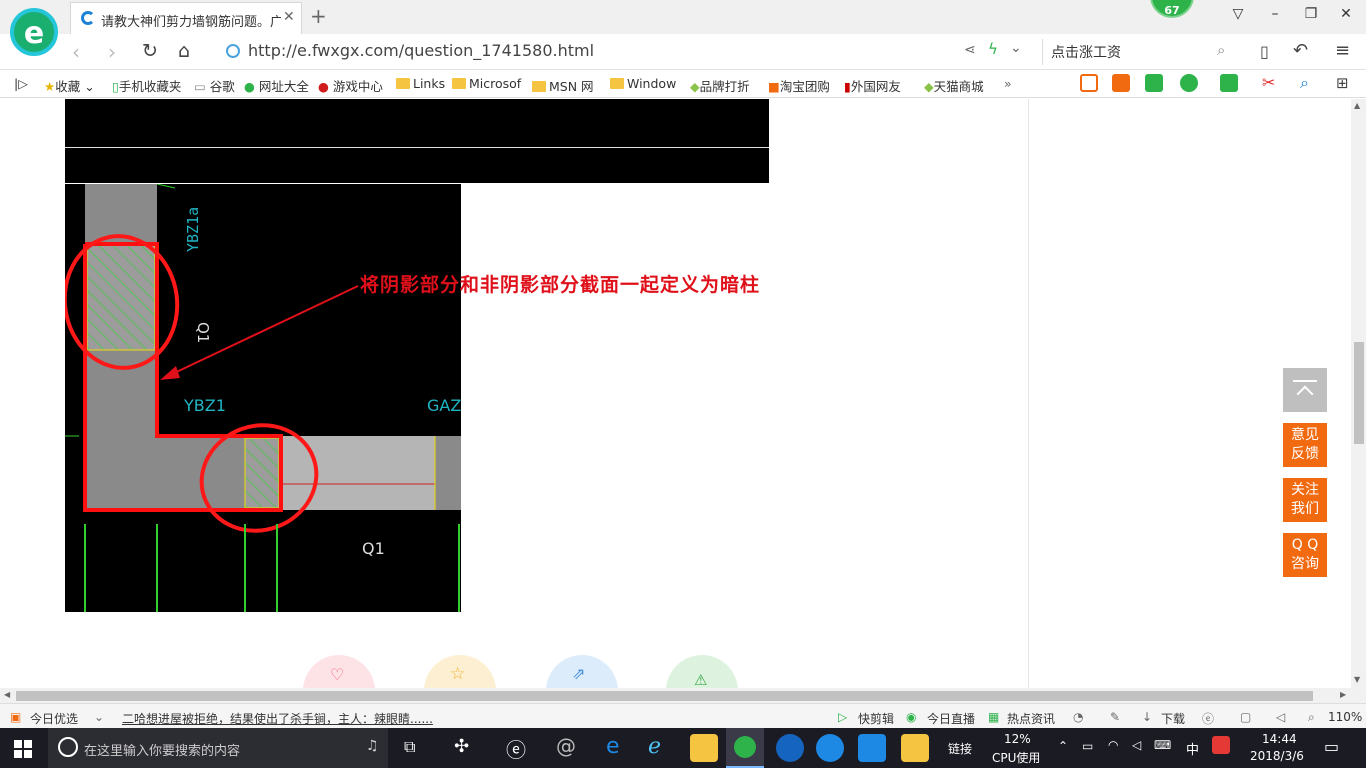  Describe the element at coordinates (1031, 718) in the screenshot. I see `hot-news-link: 热点资讯` at that location.